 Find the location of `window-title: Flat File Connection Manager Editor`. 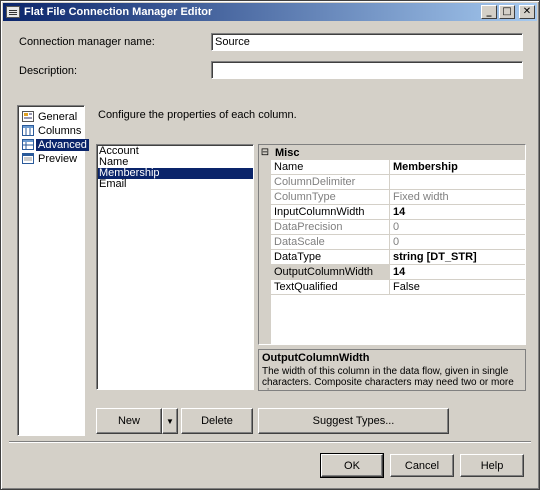

window-title: Flat File Connection Manager Editor is located at coordinates (118, 12).